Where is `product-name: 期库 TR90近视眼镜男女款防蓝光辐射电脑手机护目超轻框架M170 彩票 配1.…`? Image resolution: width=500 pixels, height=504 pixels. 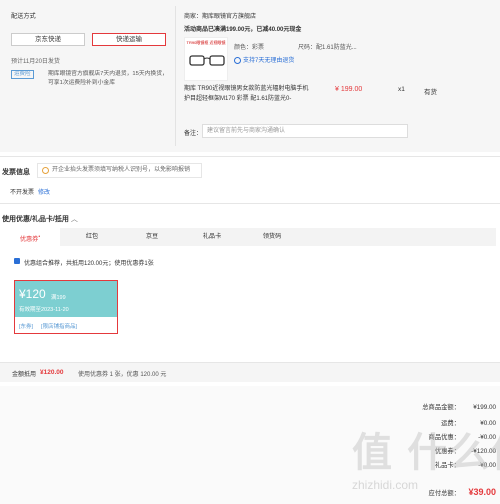 product-name: 期库 TR90近视眼镜男女款防蓝光辐射电脑手机护目超轻框架M170 彩票 配1.… is located at coordinates (249, 94).